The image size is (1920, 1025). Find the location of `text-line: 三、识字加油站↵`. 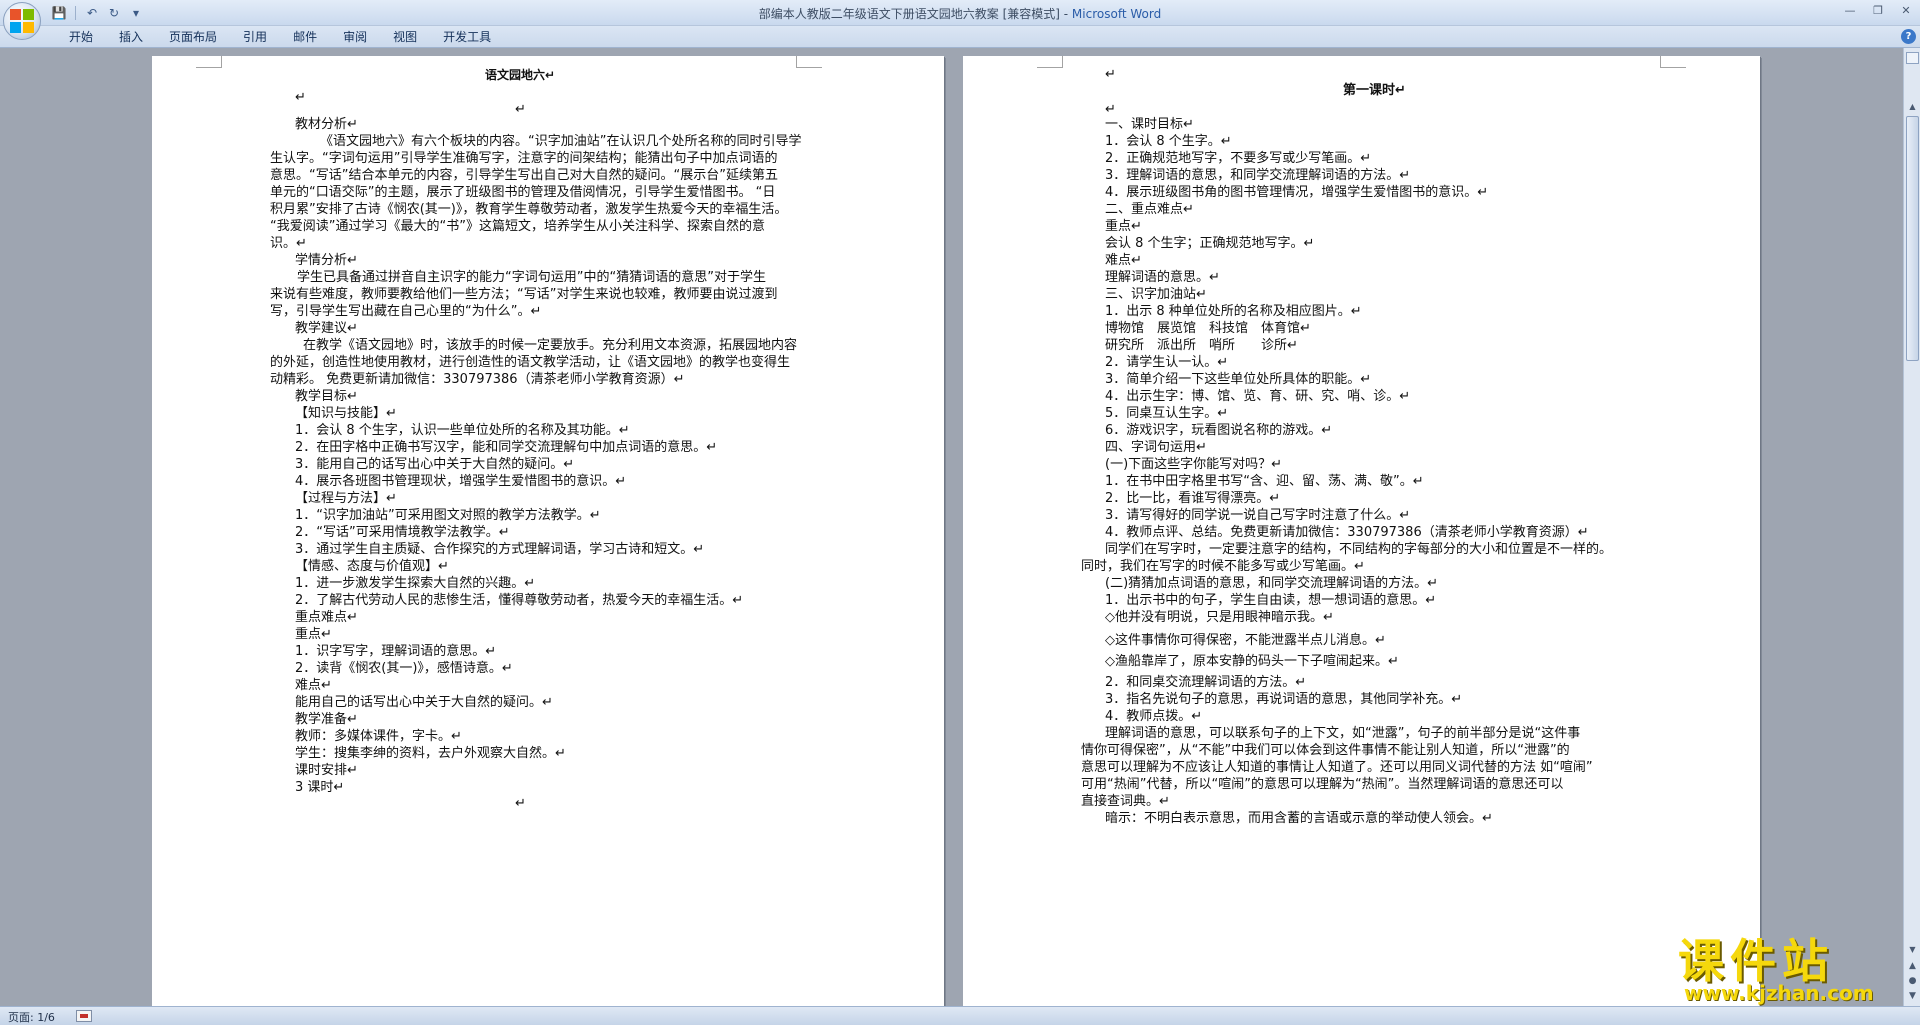

text-line: 三、识字加油站↵ is located at coordinates (1156, 294).